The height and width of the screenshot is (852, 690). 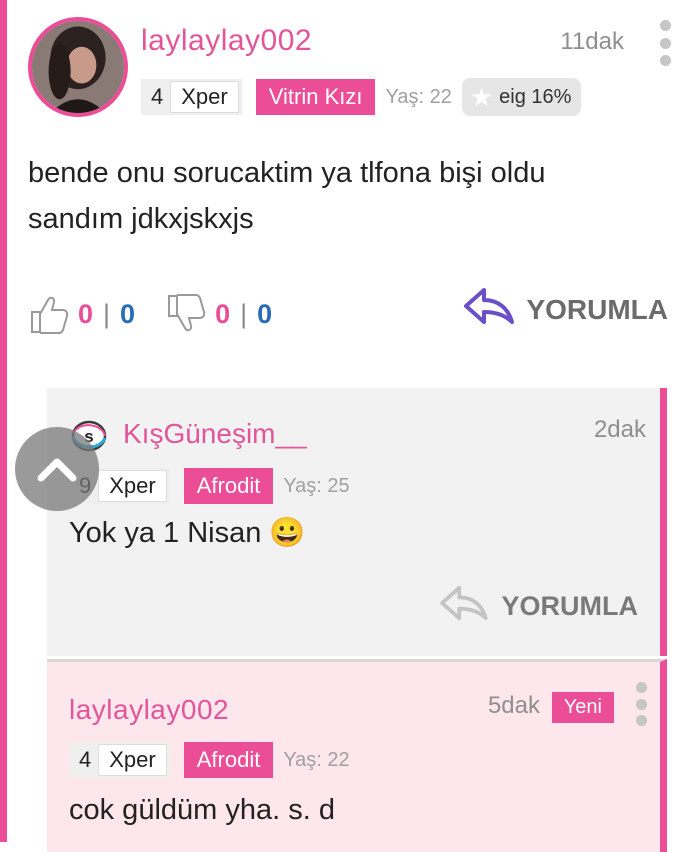 I want to click on age-label: Yaş: 25, so click(x=316, y=485).